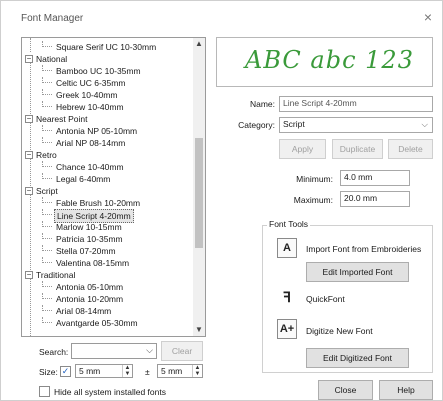 The width and height of the screenshot is (443, 401). I want to click on delete-button: Delete, so click(410, 149).